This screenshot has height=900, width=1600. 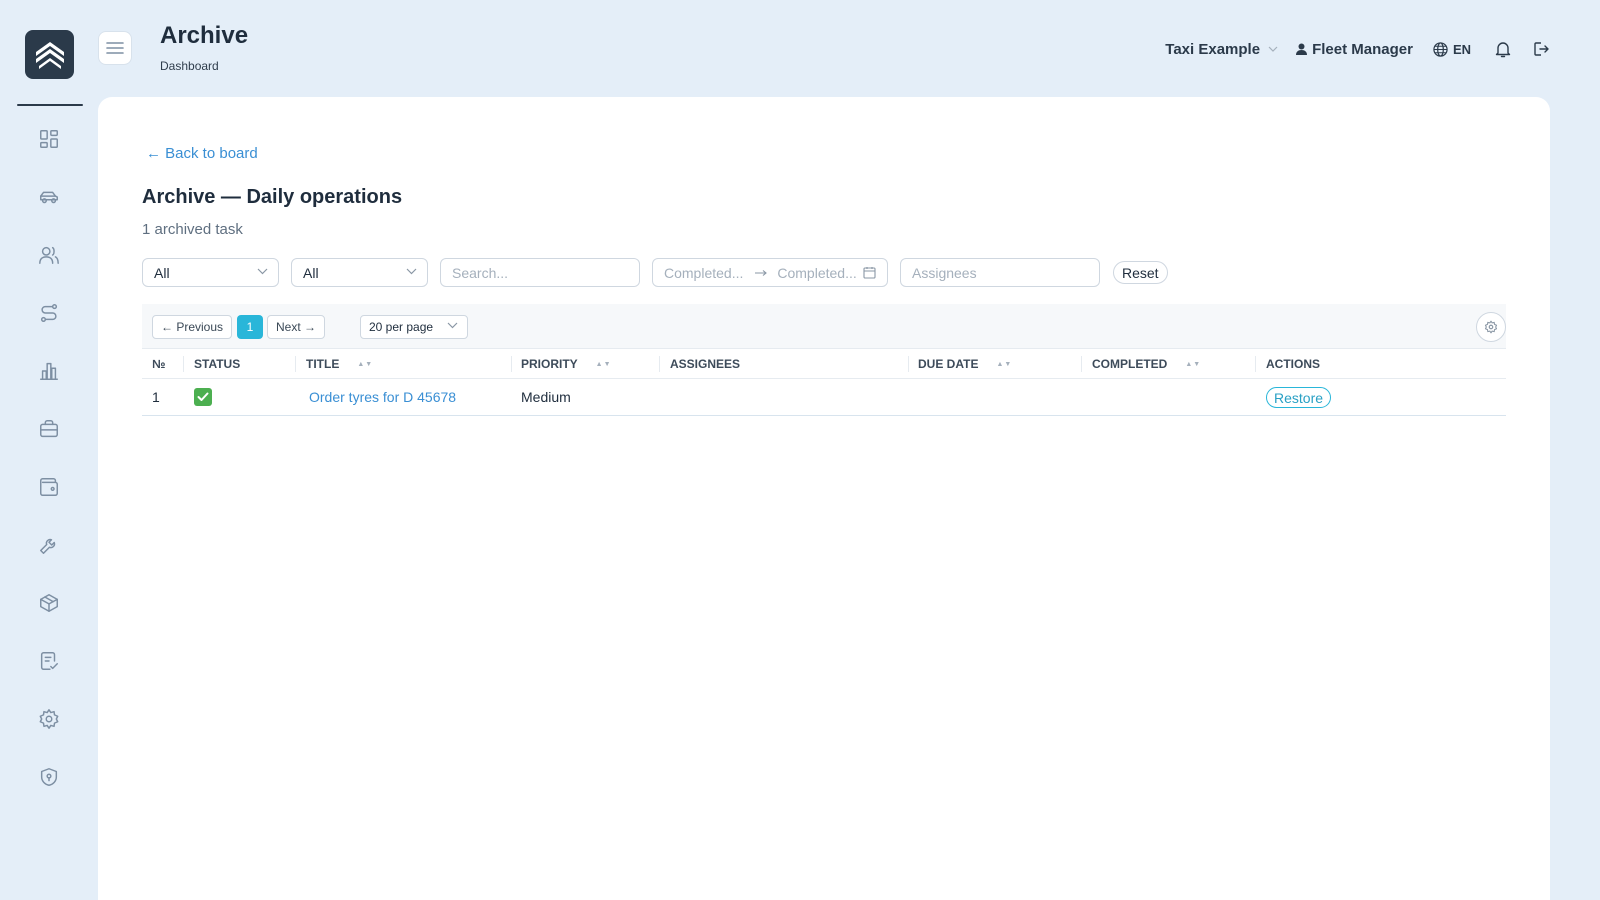 What do you see at coordinates (49, 545) in the screenshot?
I see `sidebar-item-maintenance` at bounding box center [49, 545].